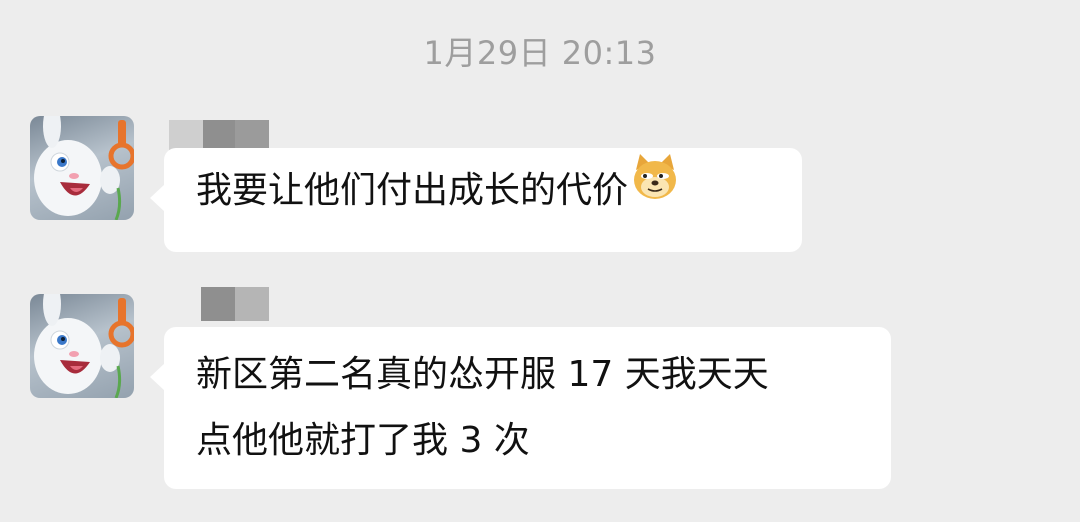  What do you see at coordinates (235, 304) in the screenshot?
I see `sender-name-redacted` at bounding box center [235, 304].